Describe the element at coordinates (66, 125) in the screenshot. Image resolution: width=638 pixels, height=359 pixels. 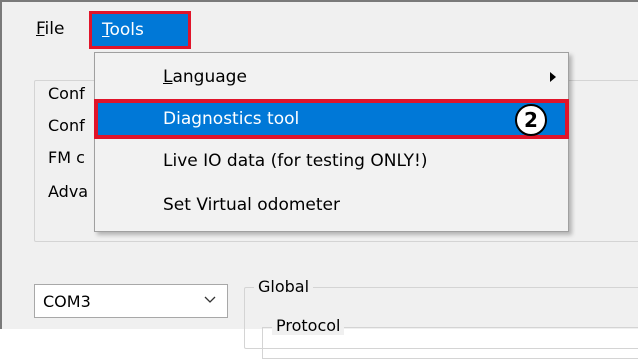
I see `bg-label-2: Conf` at that location.